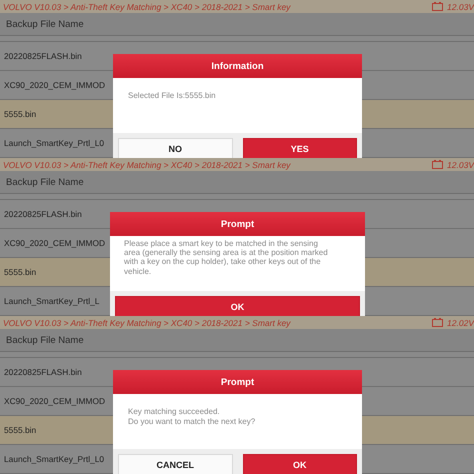 This screenshot has width=474, height=474. What do you see at coordinates (237, 66) in the screenshot?
I see `dialog-title: Information` at bounding box center [237, 66].